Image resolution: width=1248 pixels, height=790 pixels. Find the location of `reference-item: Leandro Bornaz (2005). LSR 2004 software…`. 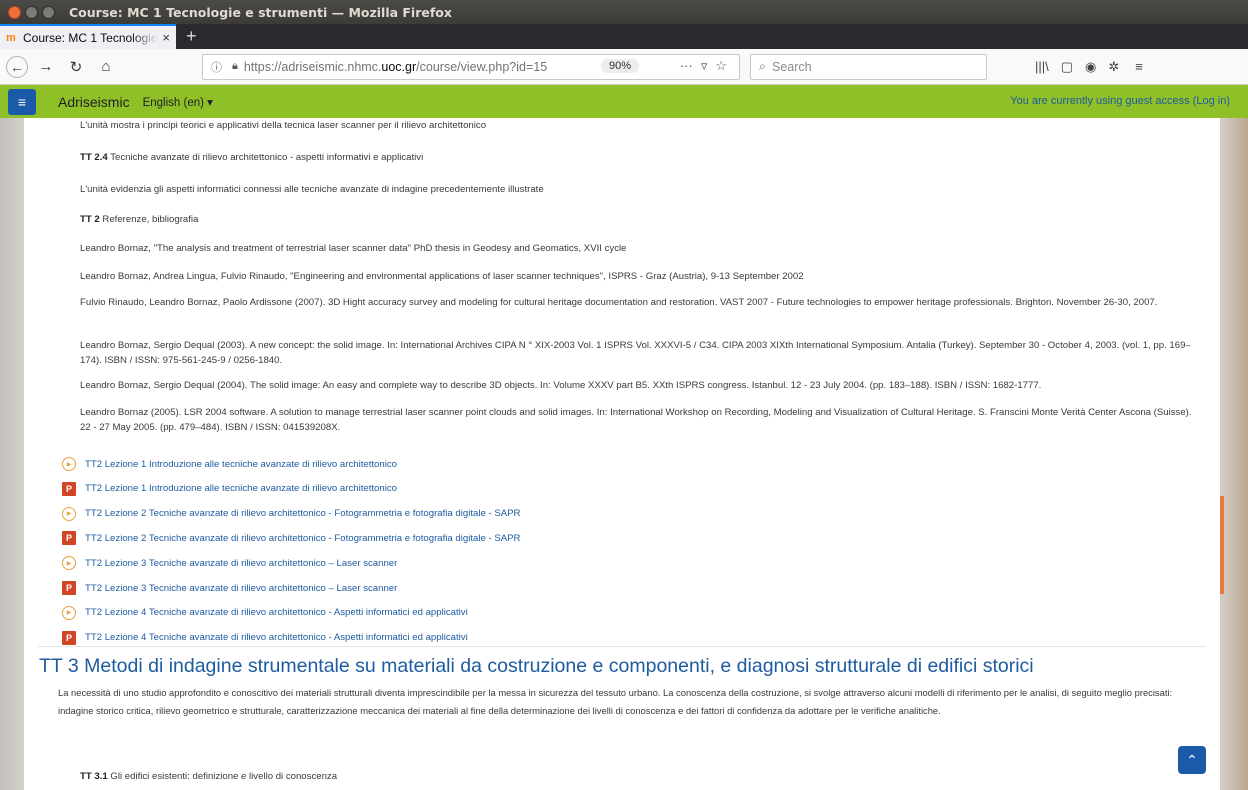

reference-item: Leandro Bornaz (2005). LSR 2004 software… is located at coordinates (636, 420).